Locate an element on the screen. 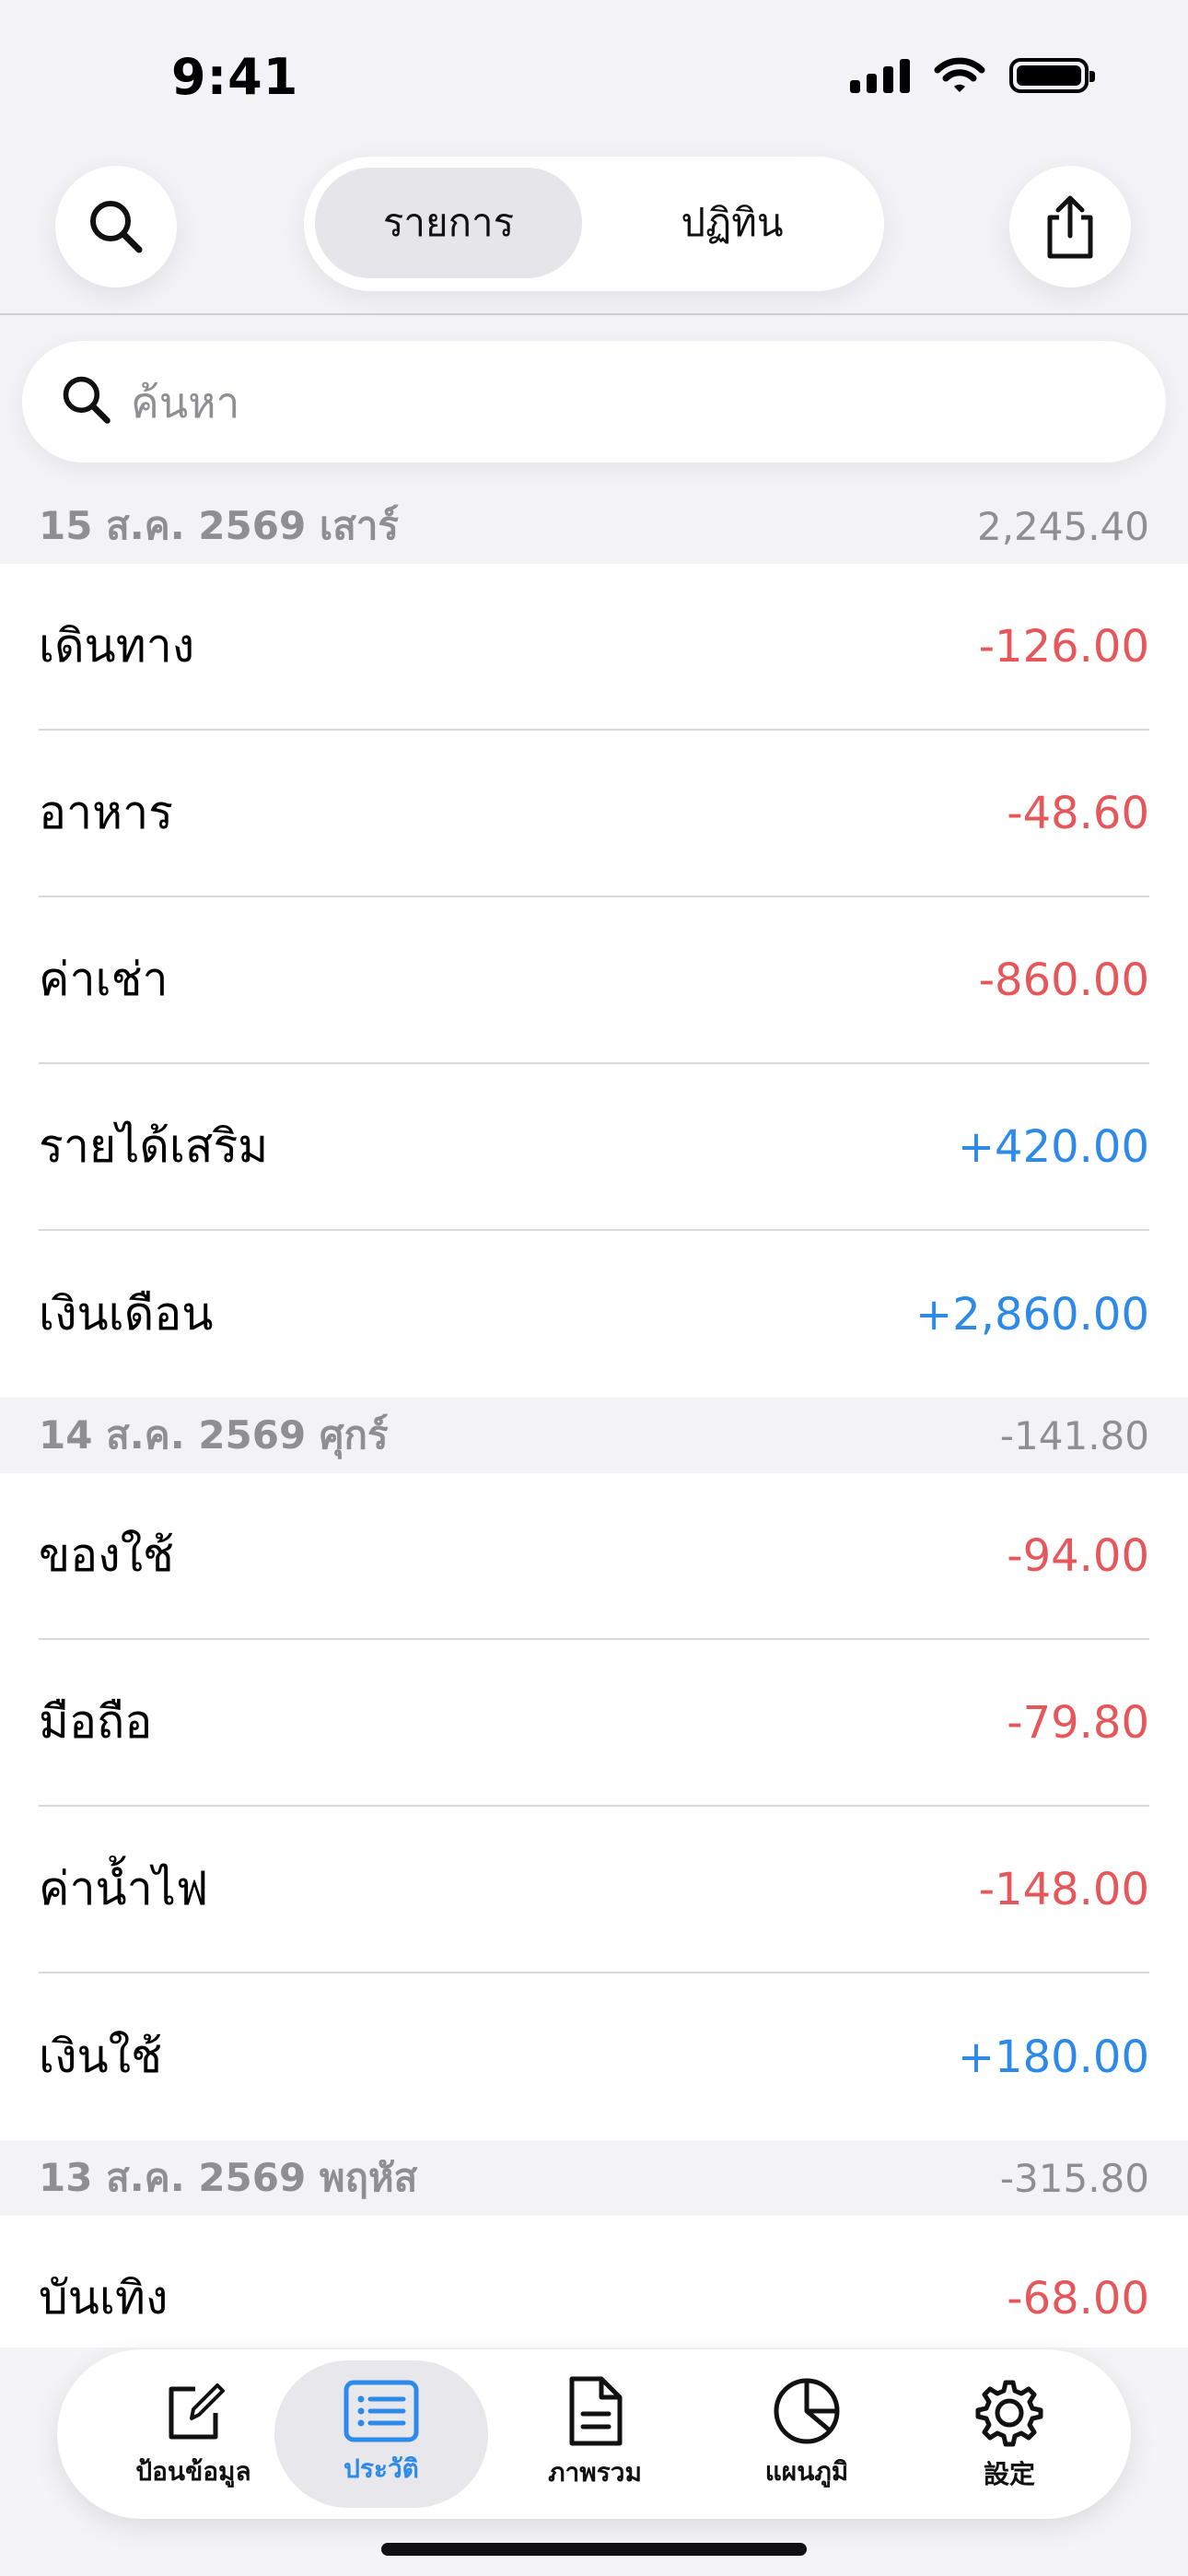 Image resolution: width=1188 pixels, height=2576 pixels. transaction-category: ค่าเช่า is located at coordinates (104, 979).